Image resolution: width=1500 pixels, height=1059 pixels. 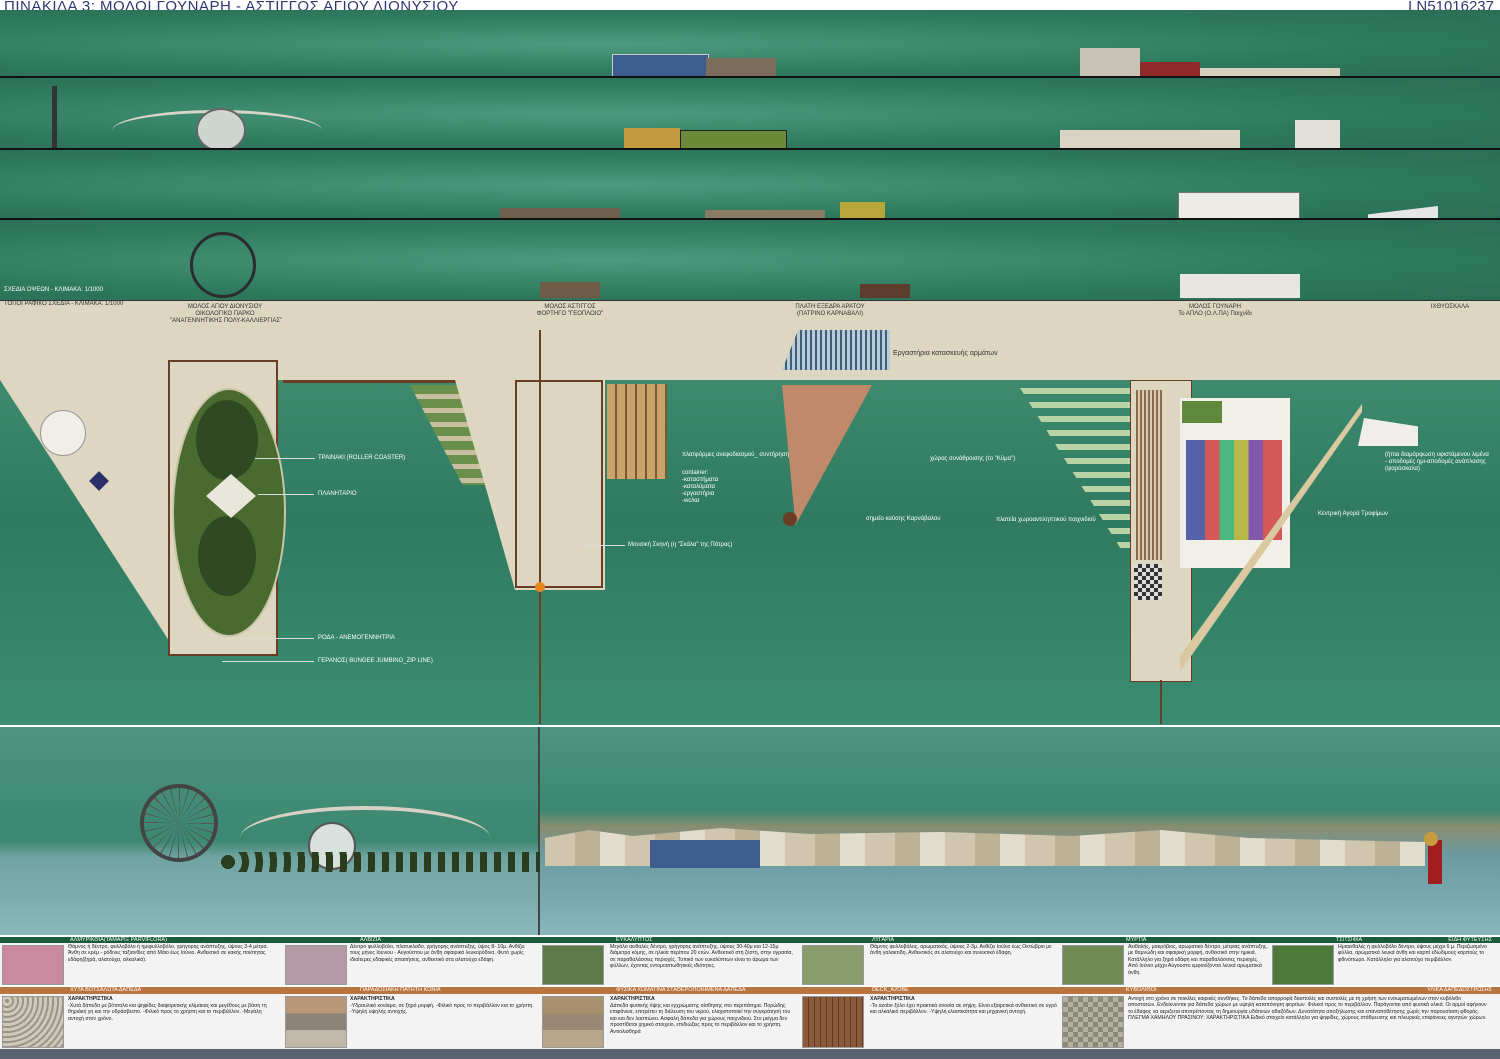 What do you see at coordinates (833, 965) in the screenshot?
I see `plant-photo-lygaria` at bounding box center [833, 965].